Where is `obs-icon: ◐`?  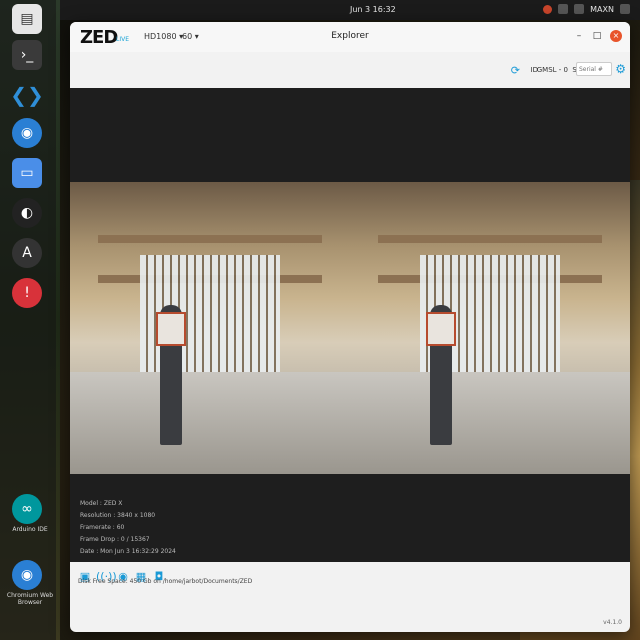
obs-icon: ◐ is located at coordinates (27, 213).